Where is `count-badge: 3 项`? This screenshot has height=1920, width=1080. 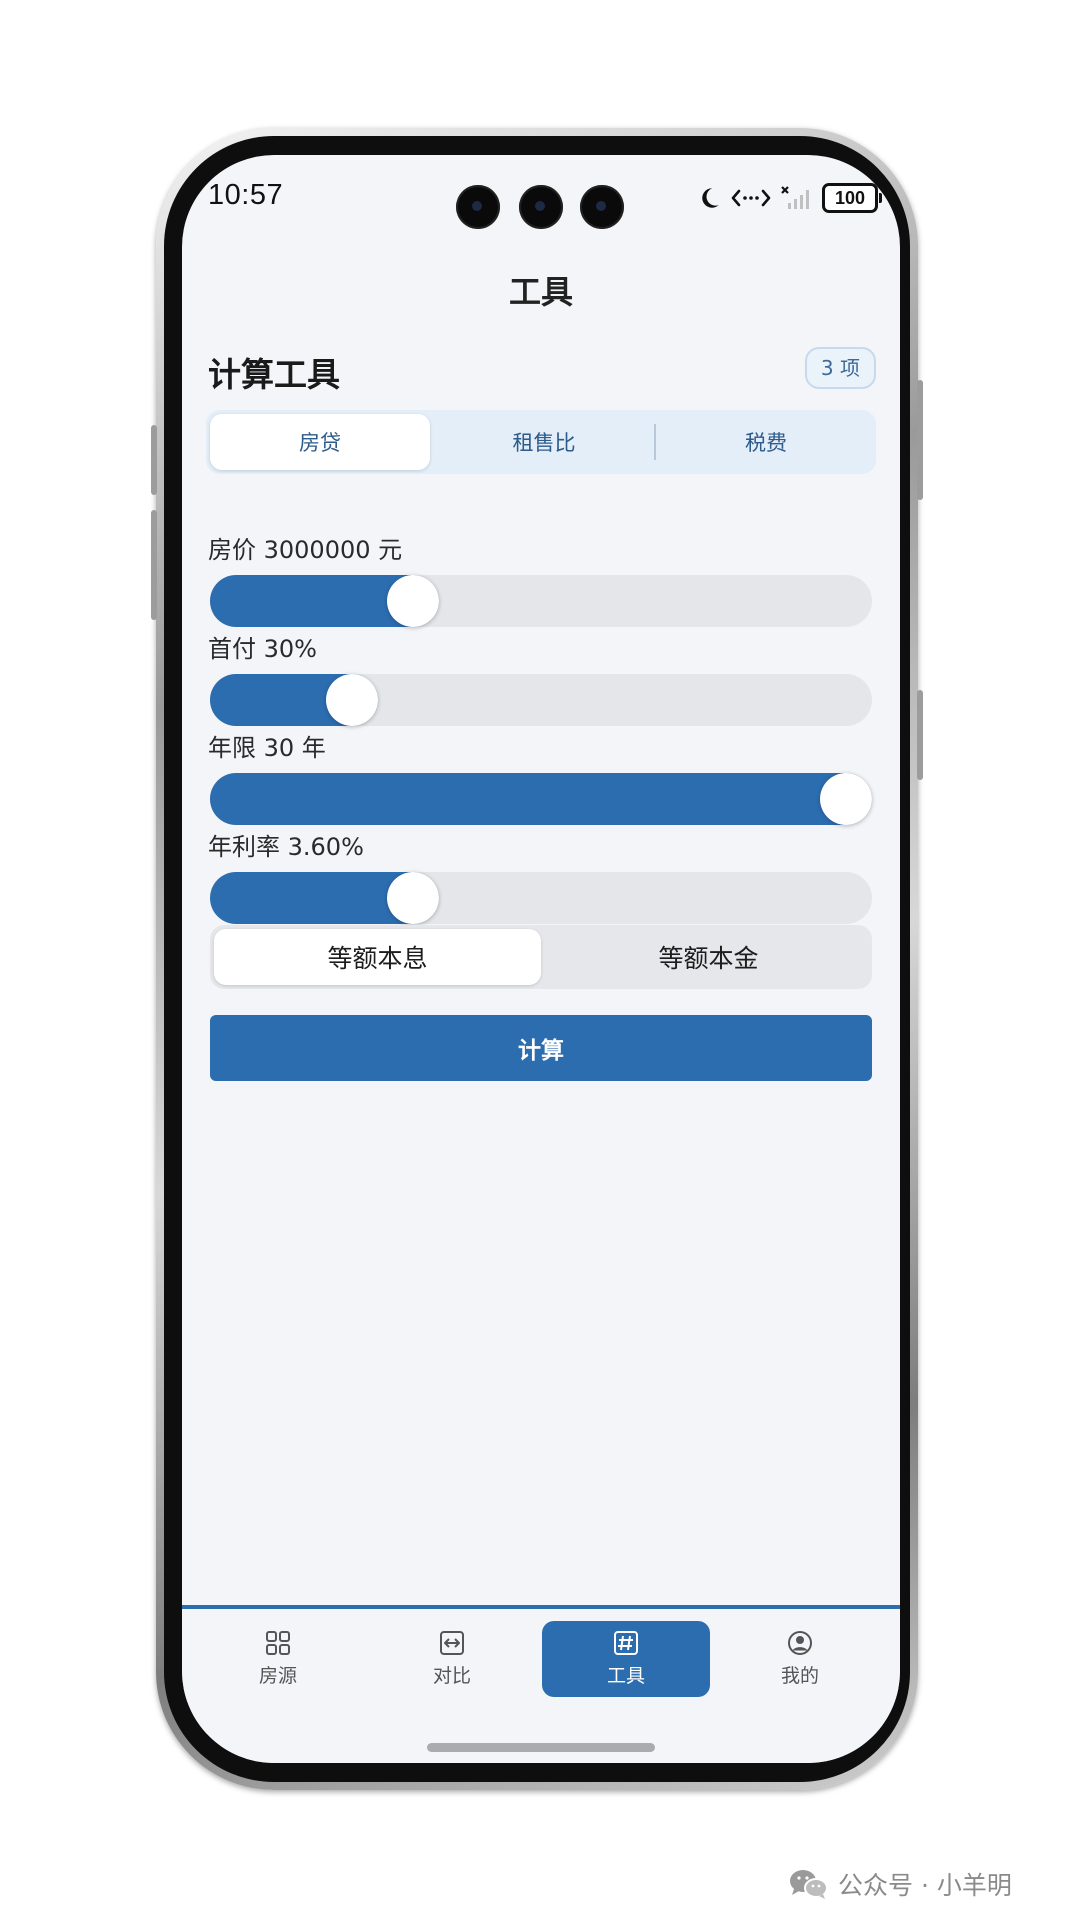
count-badge: 3 项 is located at coordinates (840, 368).